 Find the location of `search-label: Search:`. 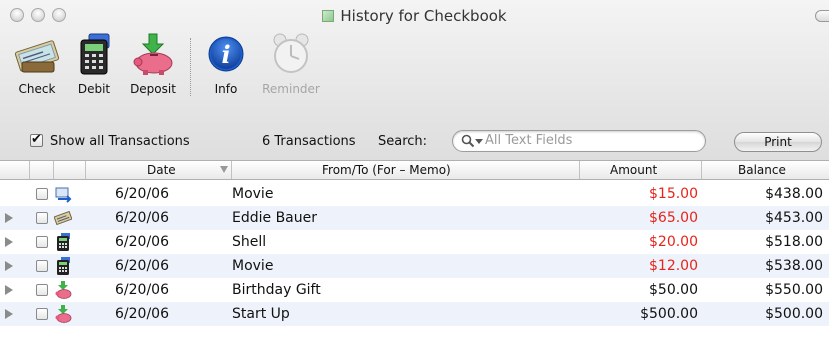

search-label: Search: is located at coordinates (403, 141).